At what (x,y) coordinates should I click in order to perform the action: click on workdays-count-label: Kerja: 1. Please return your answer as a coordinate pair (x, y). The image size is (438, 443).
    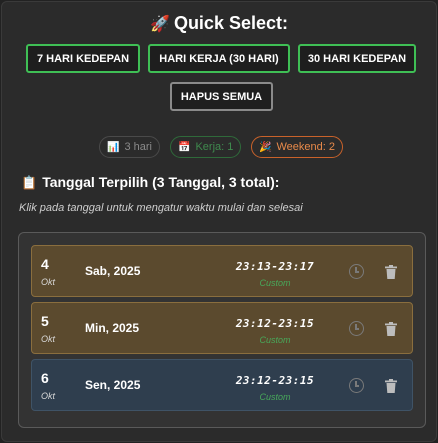
    Looking at the image, I should click on (214, 147).